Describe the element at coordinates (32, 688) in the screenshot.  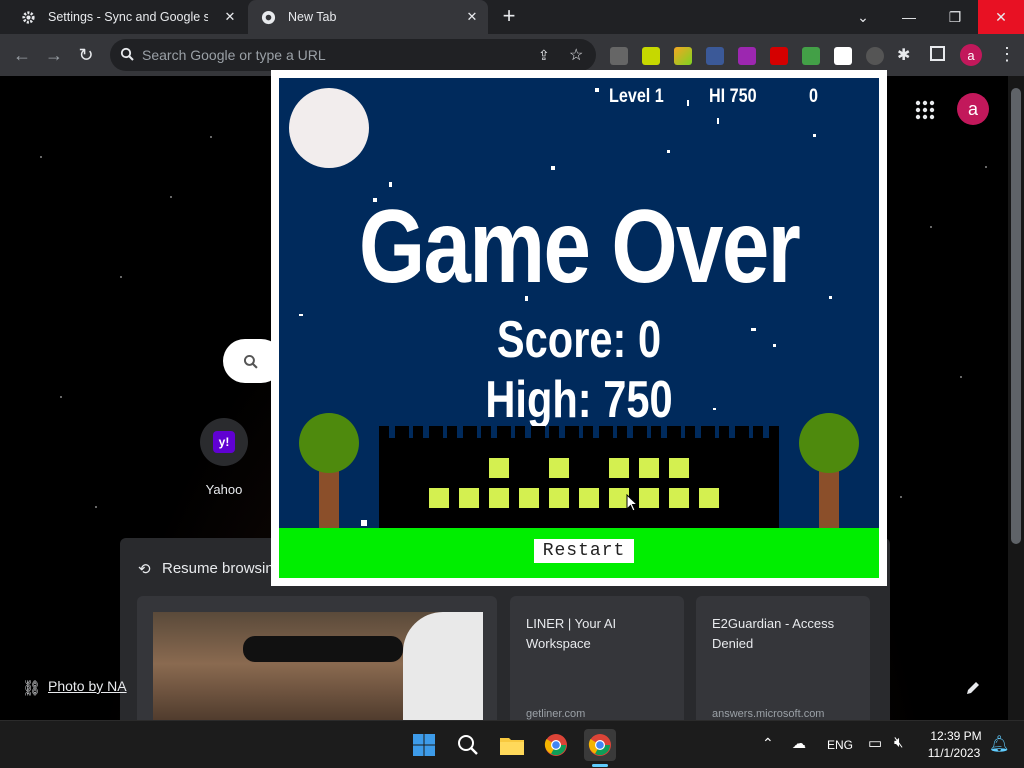
I see `link-icon: ⛓` at that location.